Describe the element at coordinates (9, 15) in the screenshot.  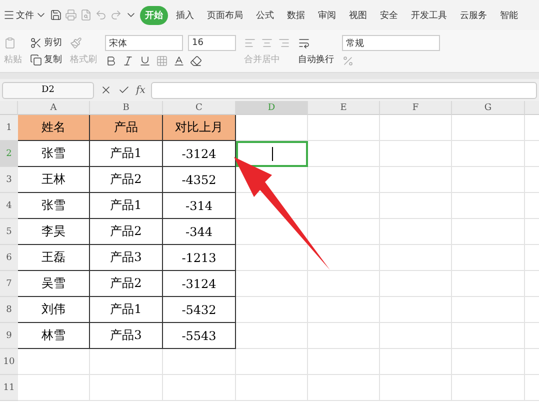
I see `menu-icon` at that location.